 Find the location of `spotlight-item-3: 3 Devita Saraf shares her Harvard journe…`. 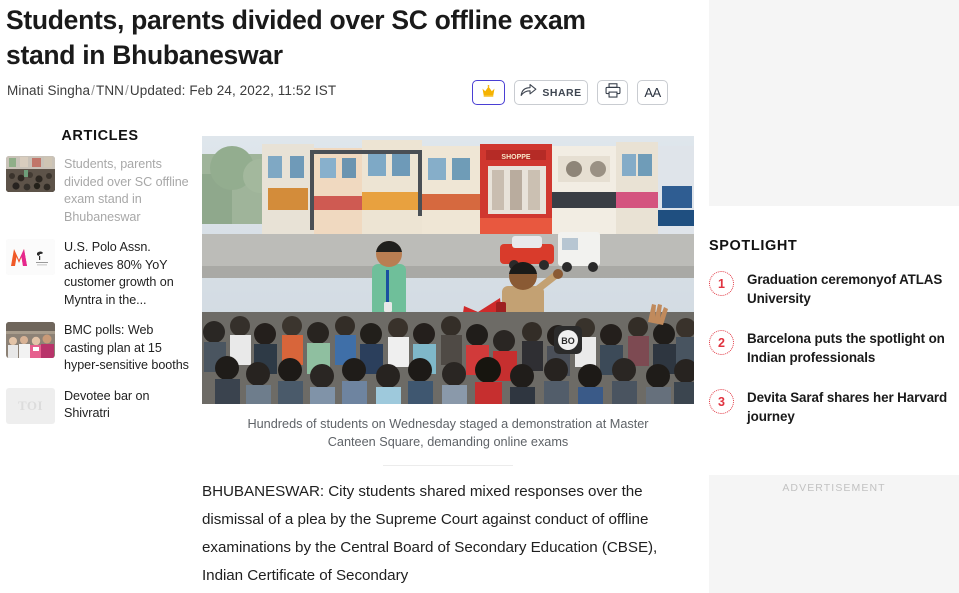

spotlight-item-3: 3 Devita Saraf shares her Harvard journe… is located at coordinates (834, 407).